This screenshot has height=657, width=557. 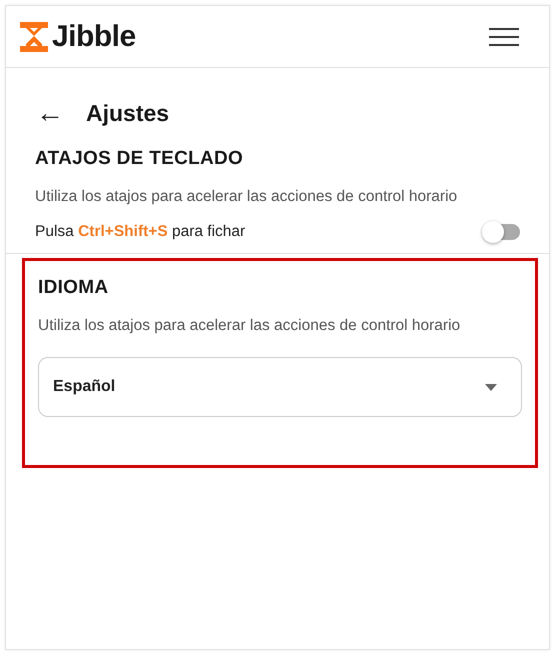 I want to click on section-heading: ATAJOS DE TECLADO, so click(x=139, y=159).